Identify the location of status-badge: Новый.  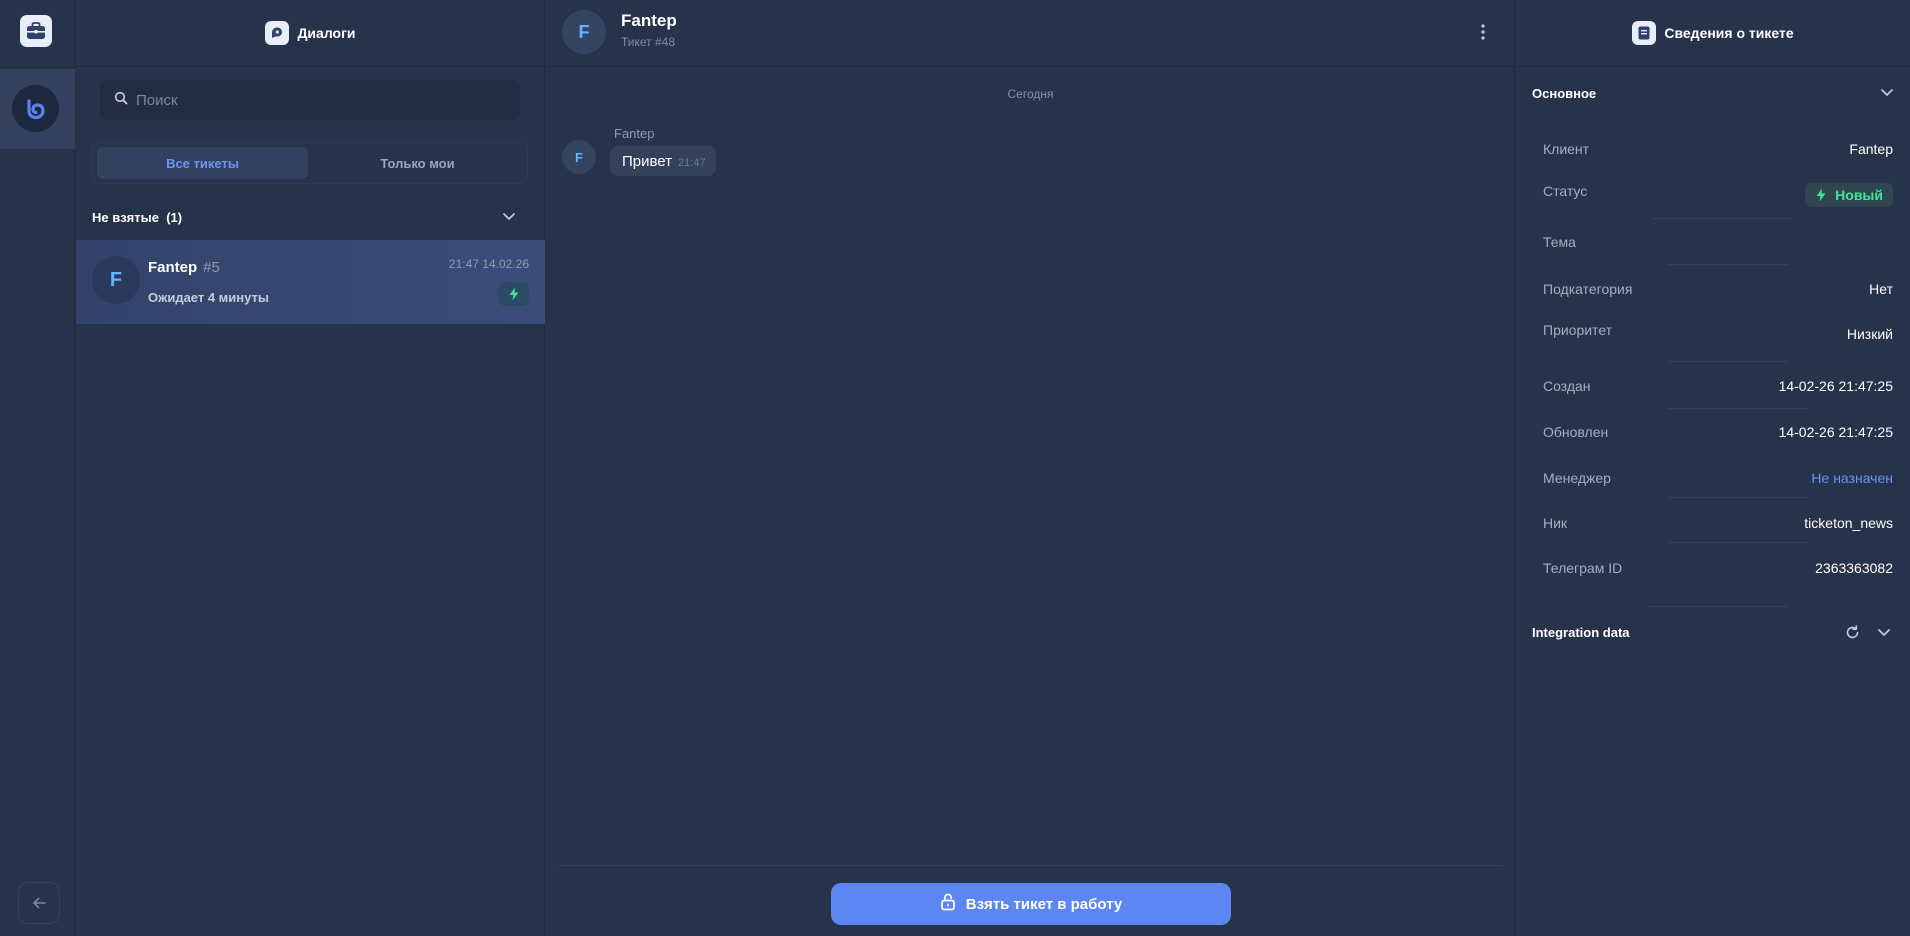
(1849, 195).